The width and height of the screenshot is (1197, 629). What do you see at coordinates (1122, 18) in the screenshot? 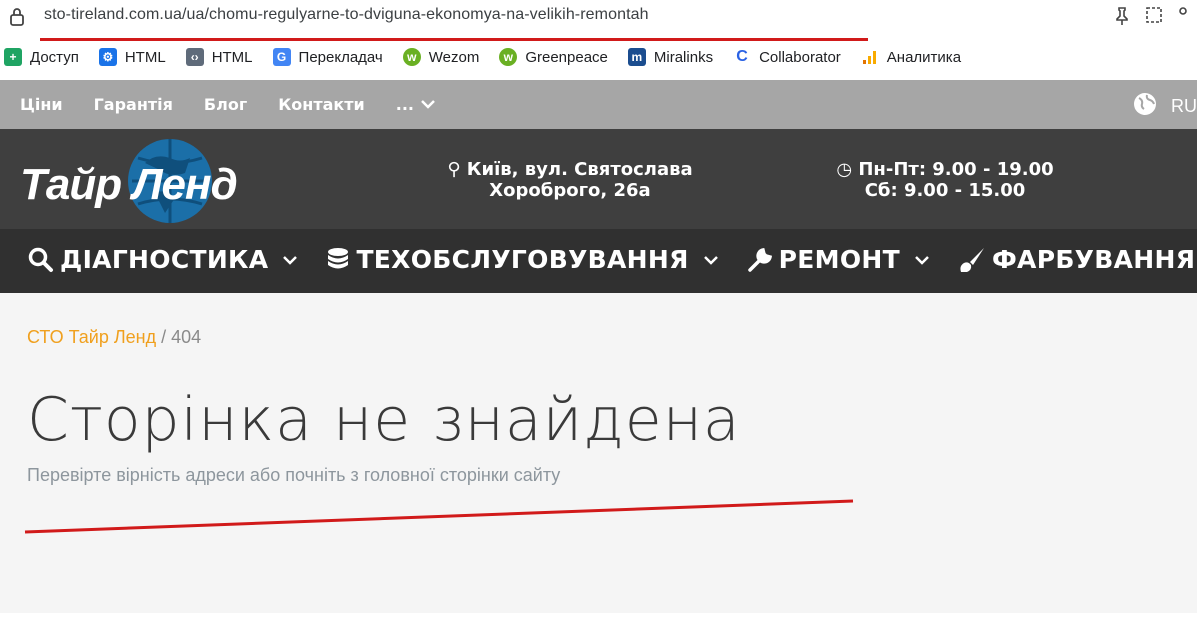
I see `pin-icon` at bounding box center [1122, 18].